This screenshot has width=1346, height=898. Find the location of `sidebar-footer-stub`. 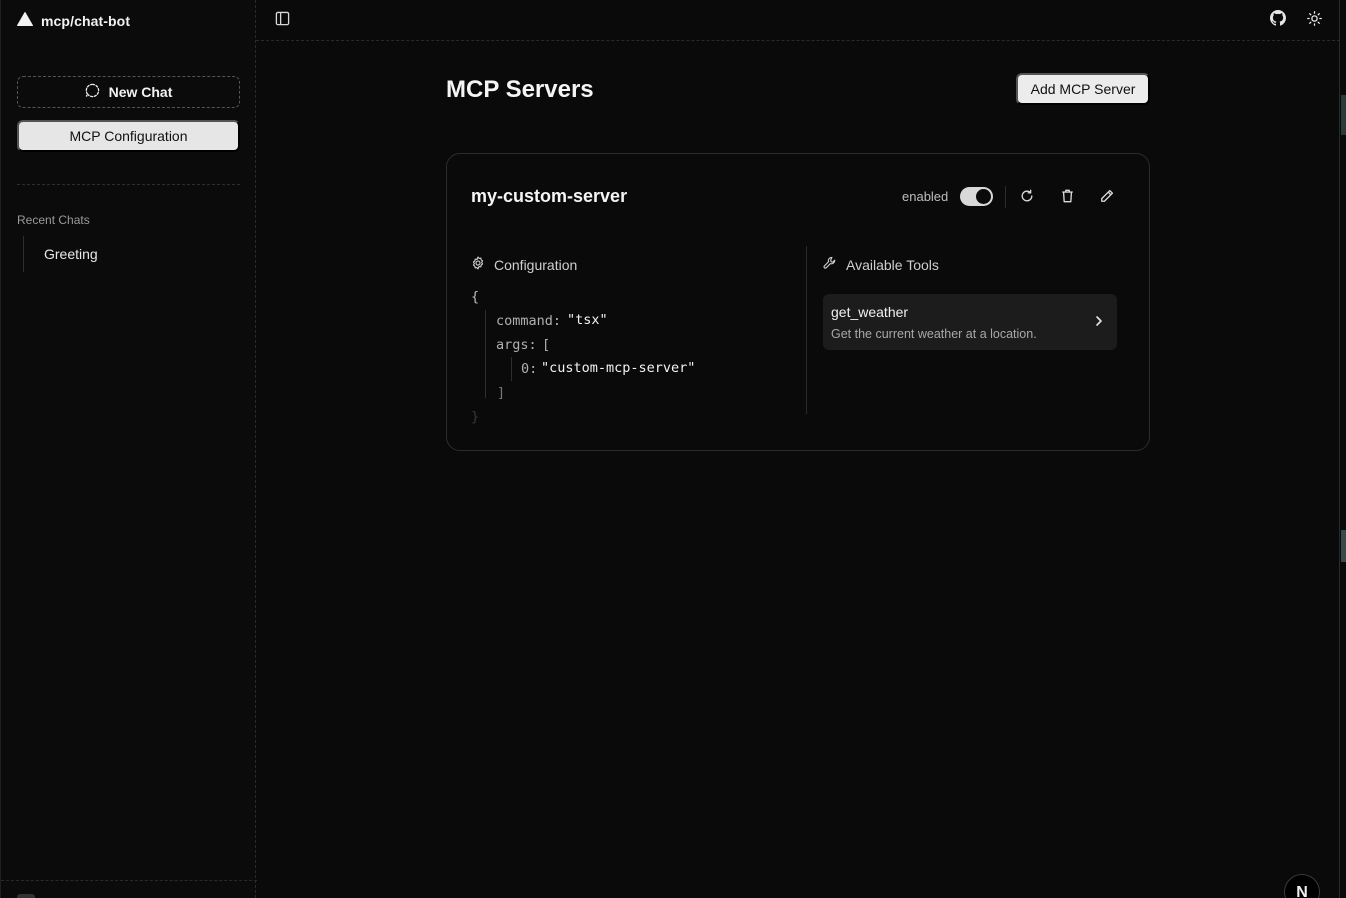

sidebar-footer-stub is located at coordinates (26, 896).